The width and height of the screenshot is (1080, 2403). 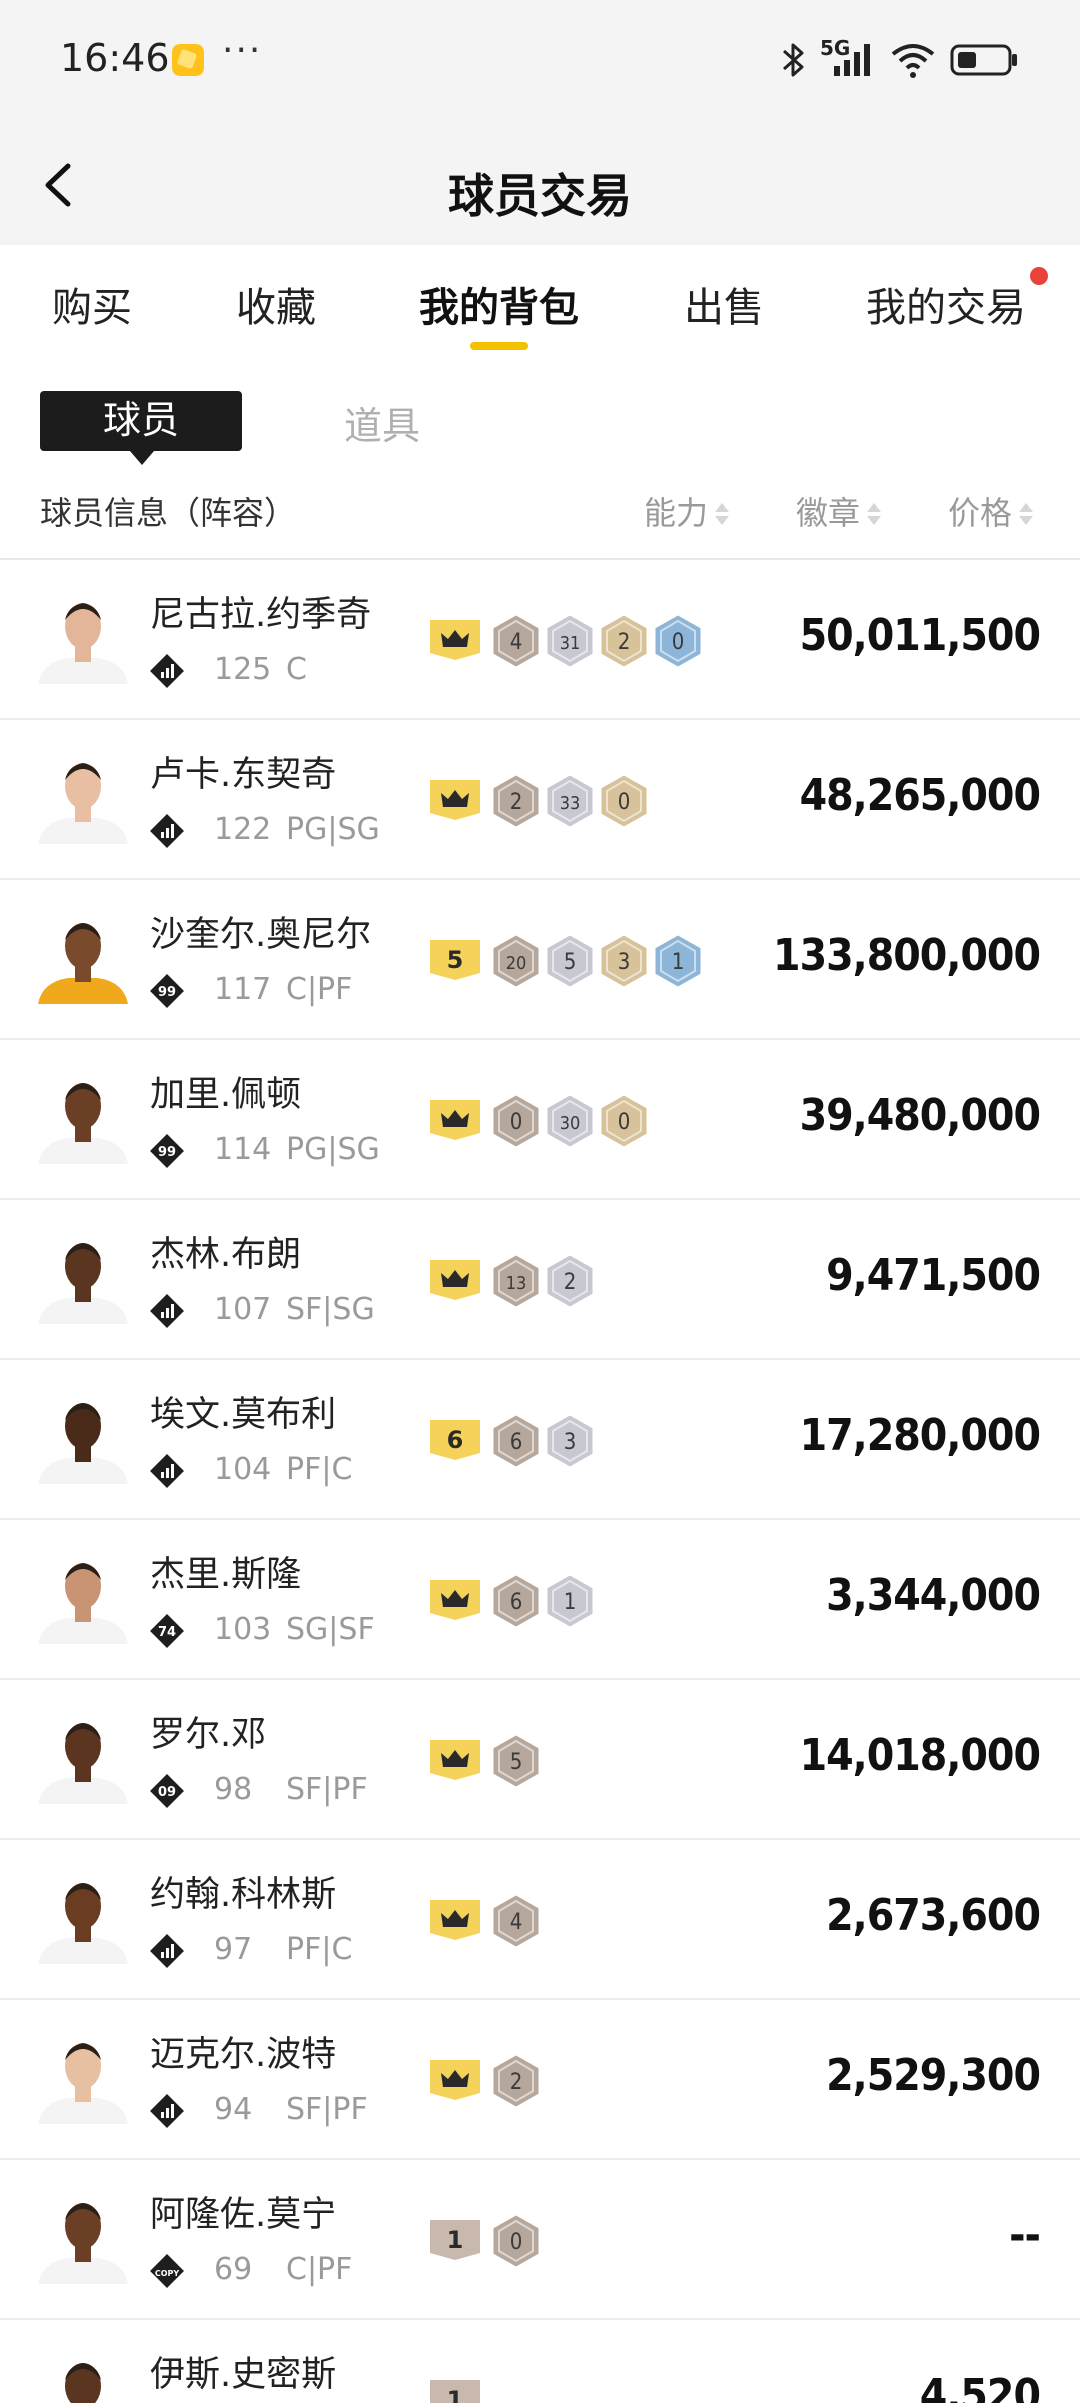 I want to click on badge-hexagon: 1, so click(x=678, y=961).